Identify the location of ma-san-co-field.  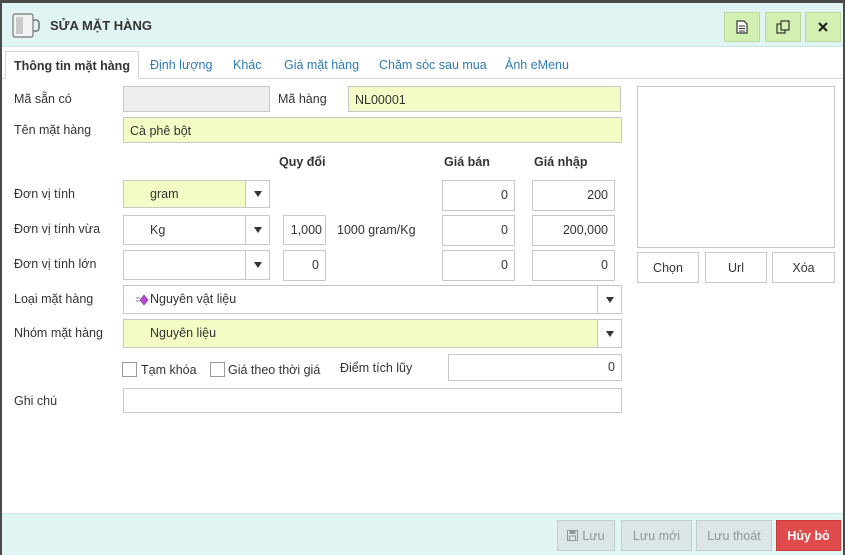
(196, 99).